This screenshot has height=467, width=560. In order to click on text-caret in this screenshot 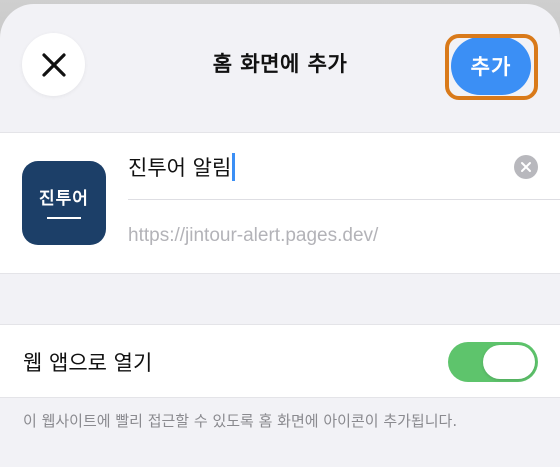, I will do `click(234, 167)`.